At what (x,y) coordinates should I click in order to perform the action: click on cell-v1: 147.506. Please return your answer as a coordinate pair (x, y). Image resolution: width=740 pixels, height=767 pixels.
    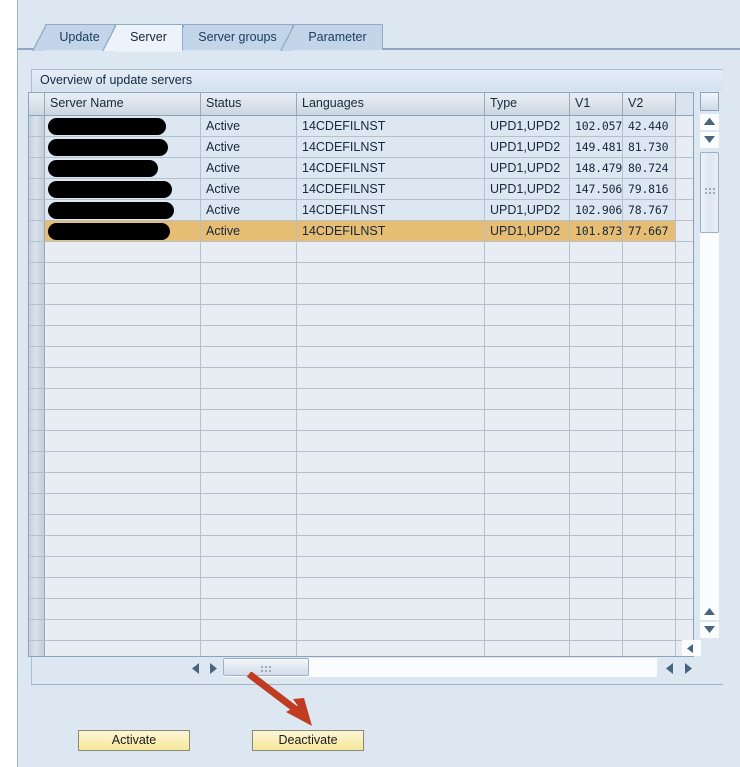
    Looking at the image, I should click on (596, 189).